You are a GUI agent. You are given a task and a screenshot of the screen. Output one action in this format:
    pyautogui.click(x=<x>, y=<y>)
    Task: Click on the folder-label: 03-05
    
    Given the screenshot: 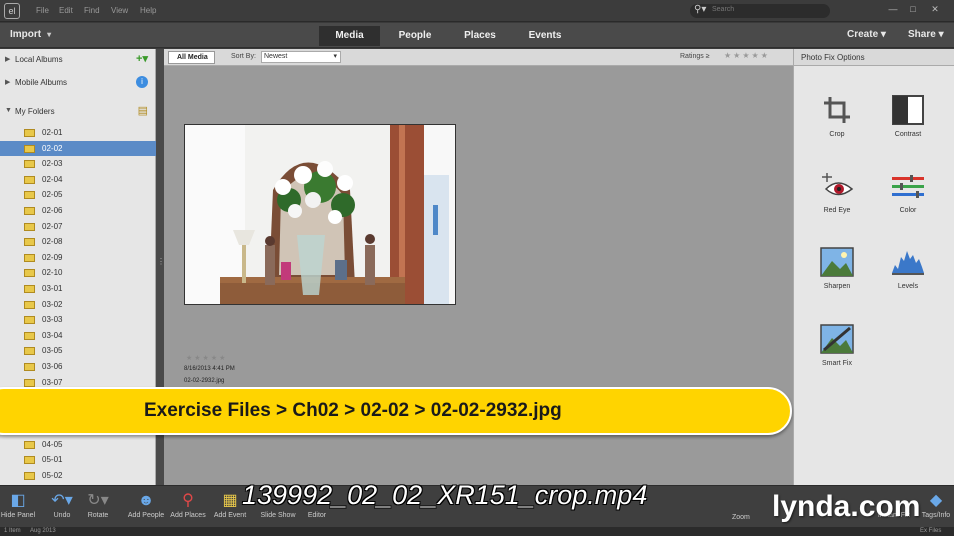 What is the action you would take?
    pyautogui.click(x=52, y=351)
    